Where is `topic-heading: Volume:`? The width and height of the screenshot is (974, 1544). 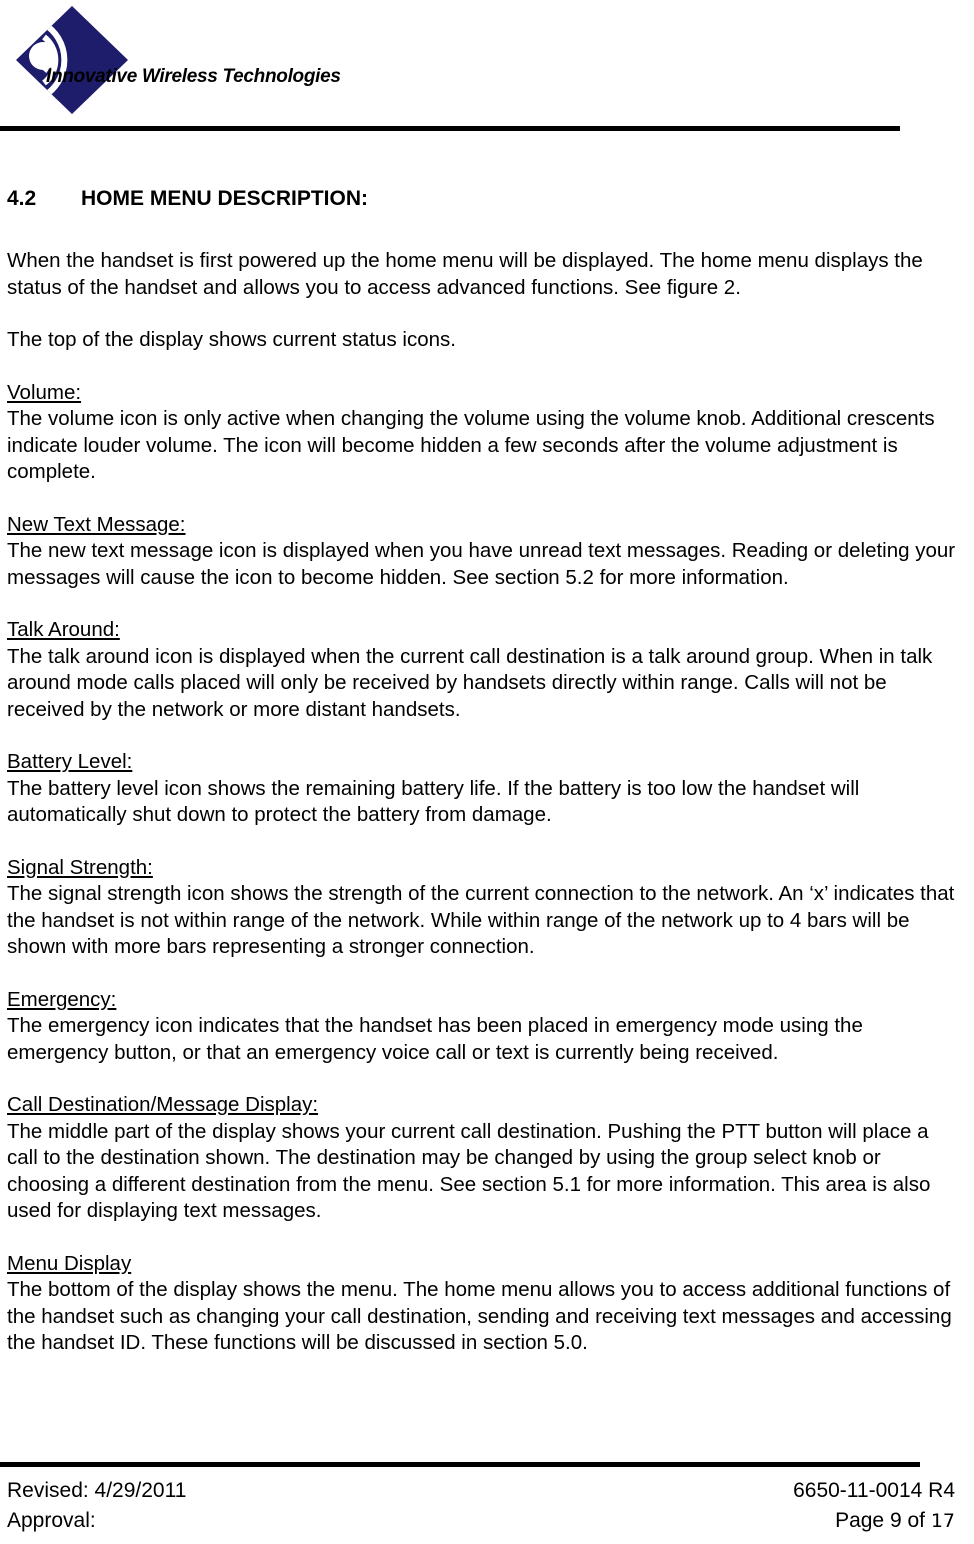
topic-heading: Volume: is located at coordinates (44, 392).